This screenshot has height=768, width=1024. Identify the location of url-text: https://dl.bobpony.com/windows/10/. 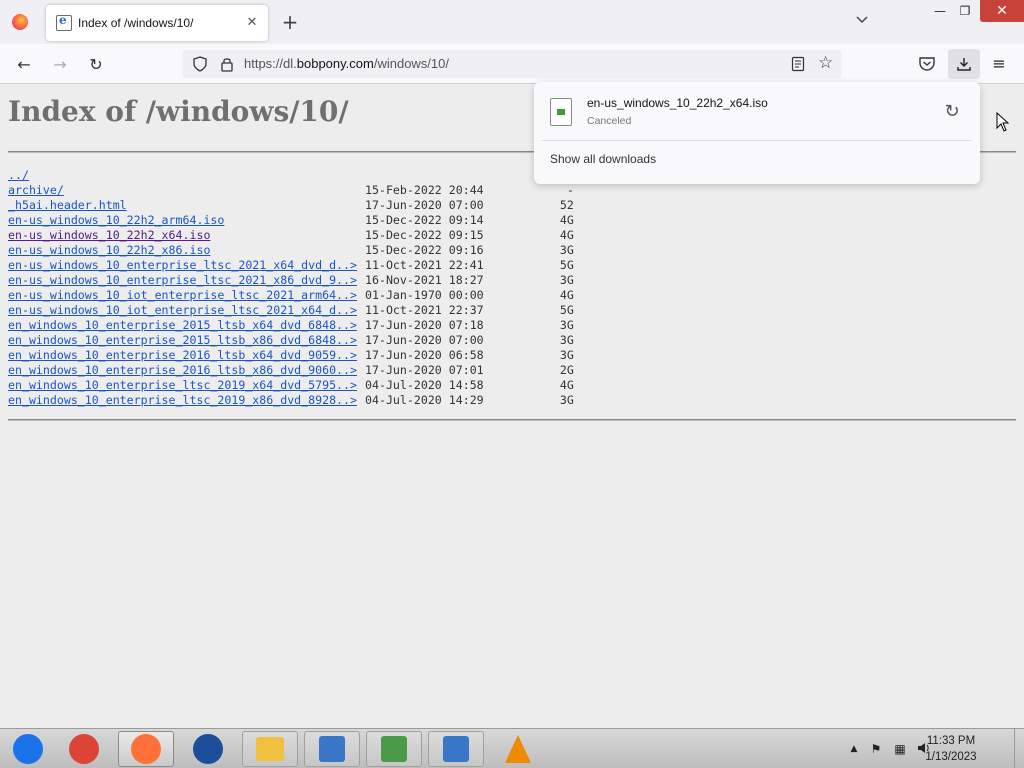
(346, 63).